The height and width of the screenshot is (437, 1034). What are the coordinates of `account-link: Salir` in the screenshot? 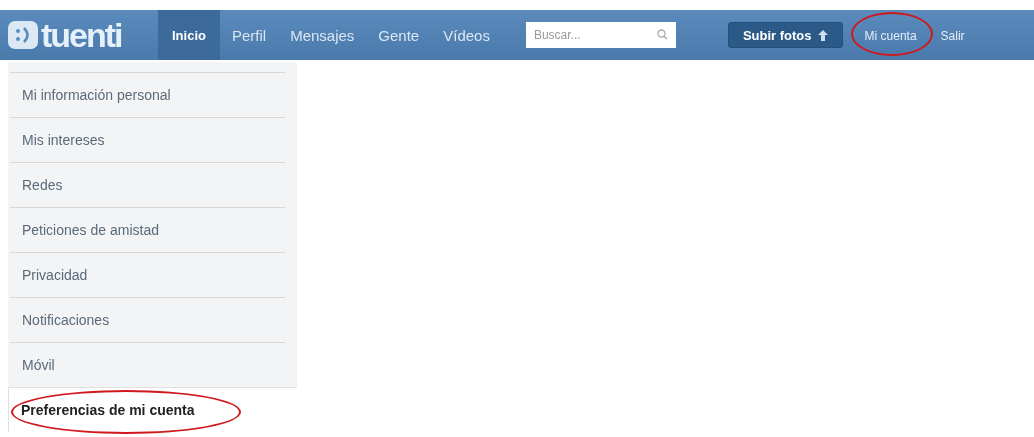 It's located at (952, 36).